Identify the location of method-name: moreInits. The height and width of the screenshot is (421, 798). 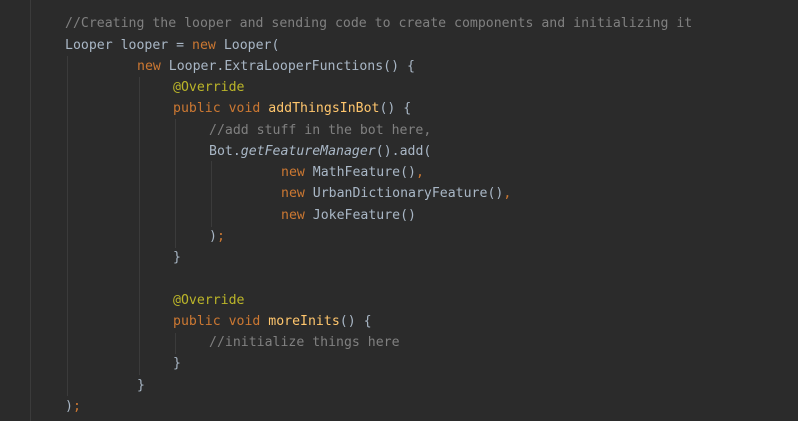
(304, 321).